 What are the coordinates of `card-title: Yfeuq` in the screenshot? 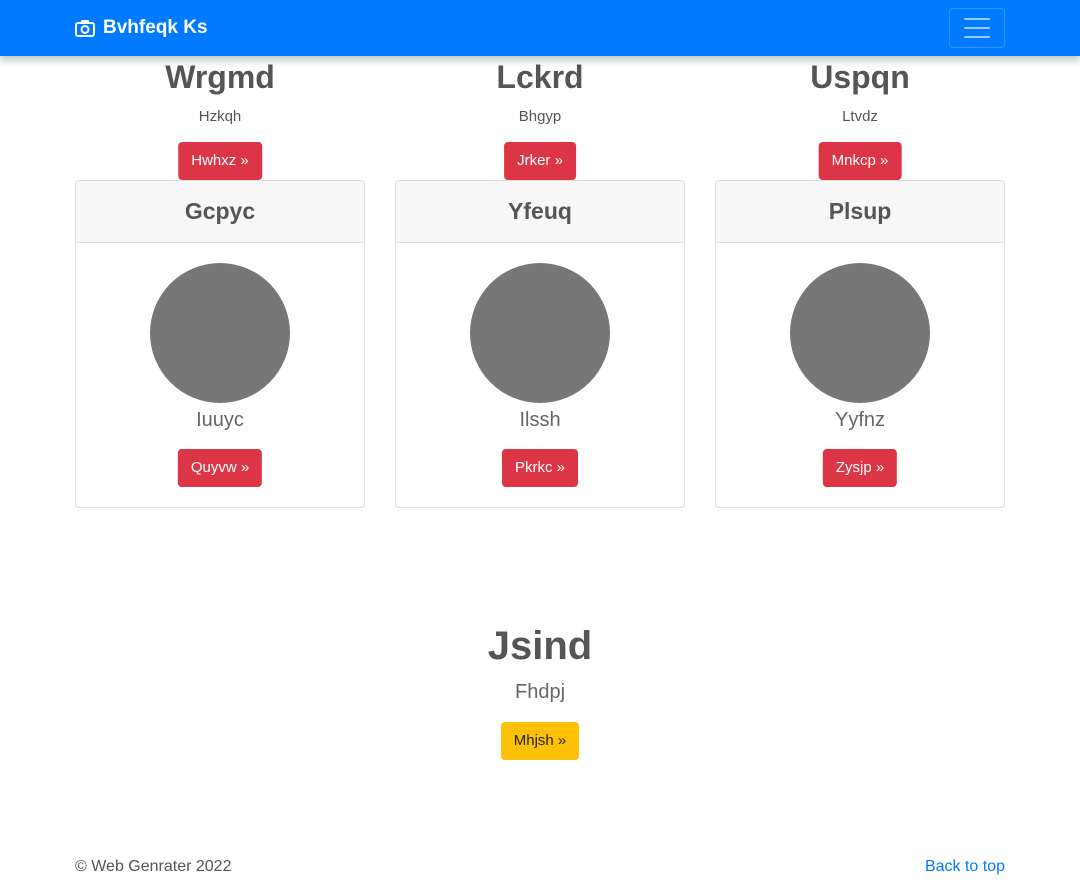 It's located at (540, 211).